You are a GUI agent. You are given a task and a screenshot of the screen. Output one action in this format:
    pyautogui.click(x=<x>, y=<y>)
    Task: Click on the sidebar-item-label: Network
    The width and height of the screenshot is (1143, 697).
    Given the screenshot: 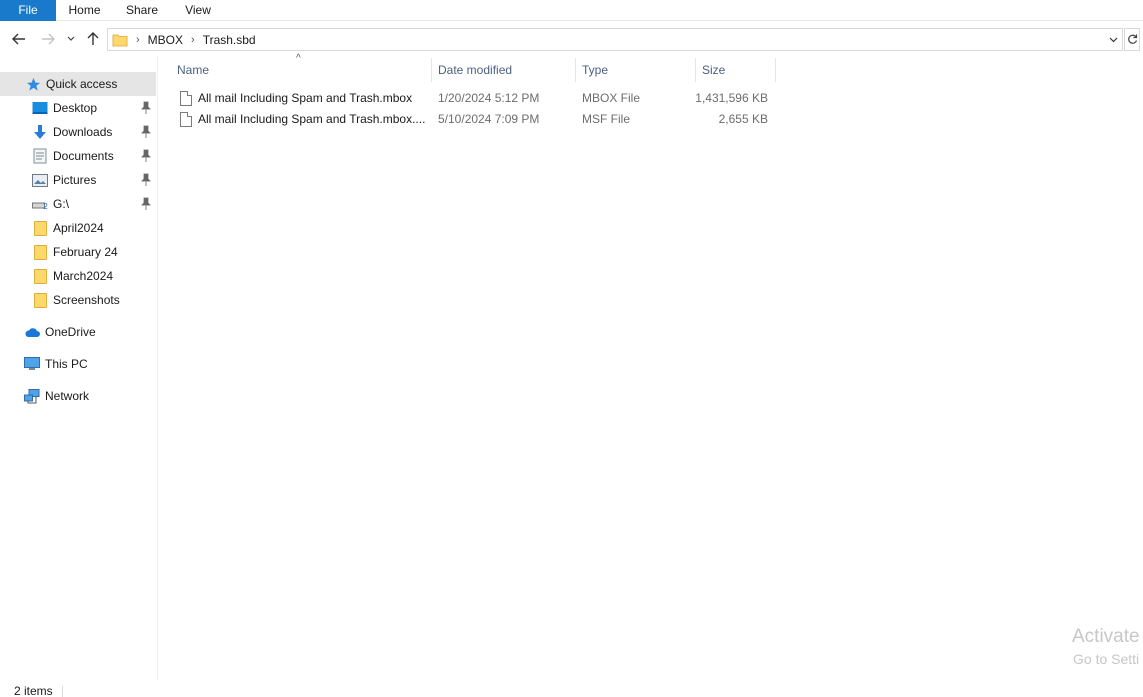 What is the action you would take?
    pyautogui.click(x=67, y=396)
    